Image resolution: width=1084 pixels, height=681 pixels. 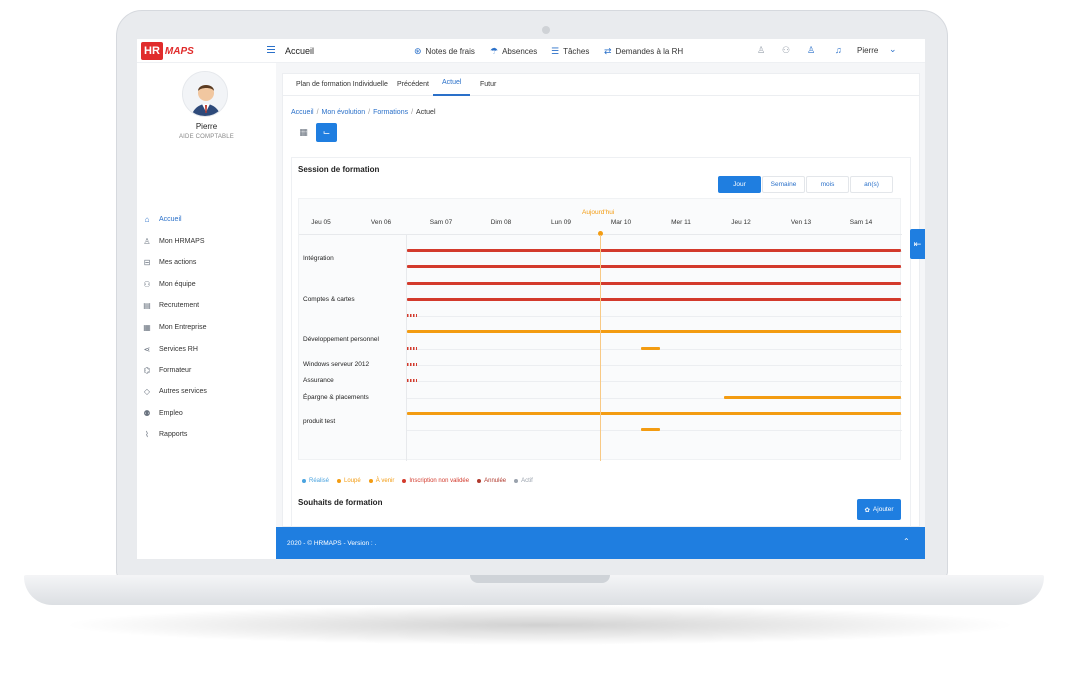 I want to click on row-label-epargne: Épargne & placements, so click(x=336, y=397).